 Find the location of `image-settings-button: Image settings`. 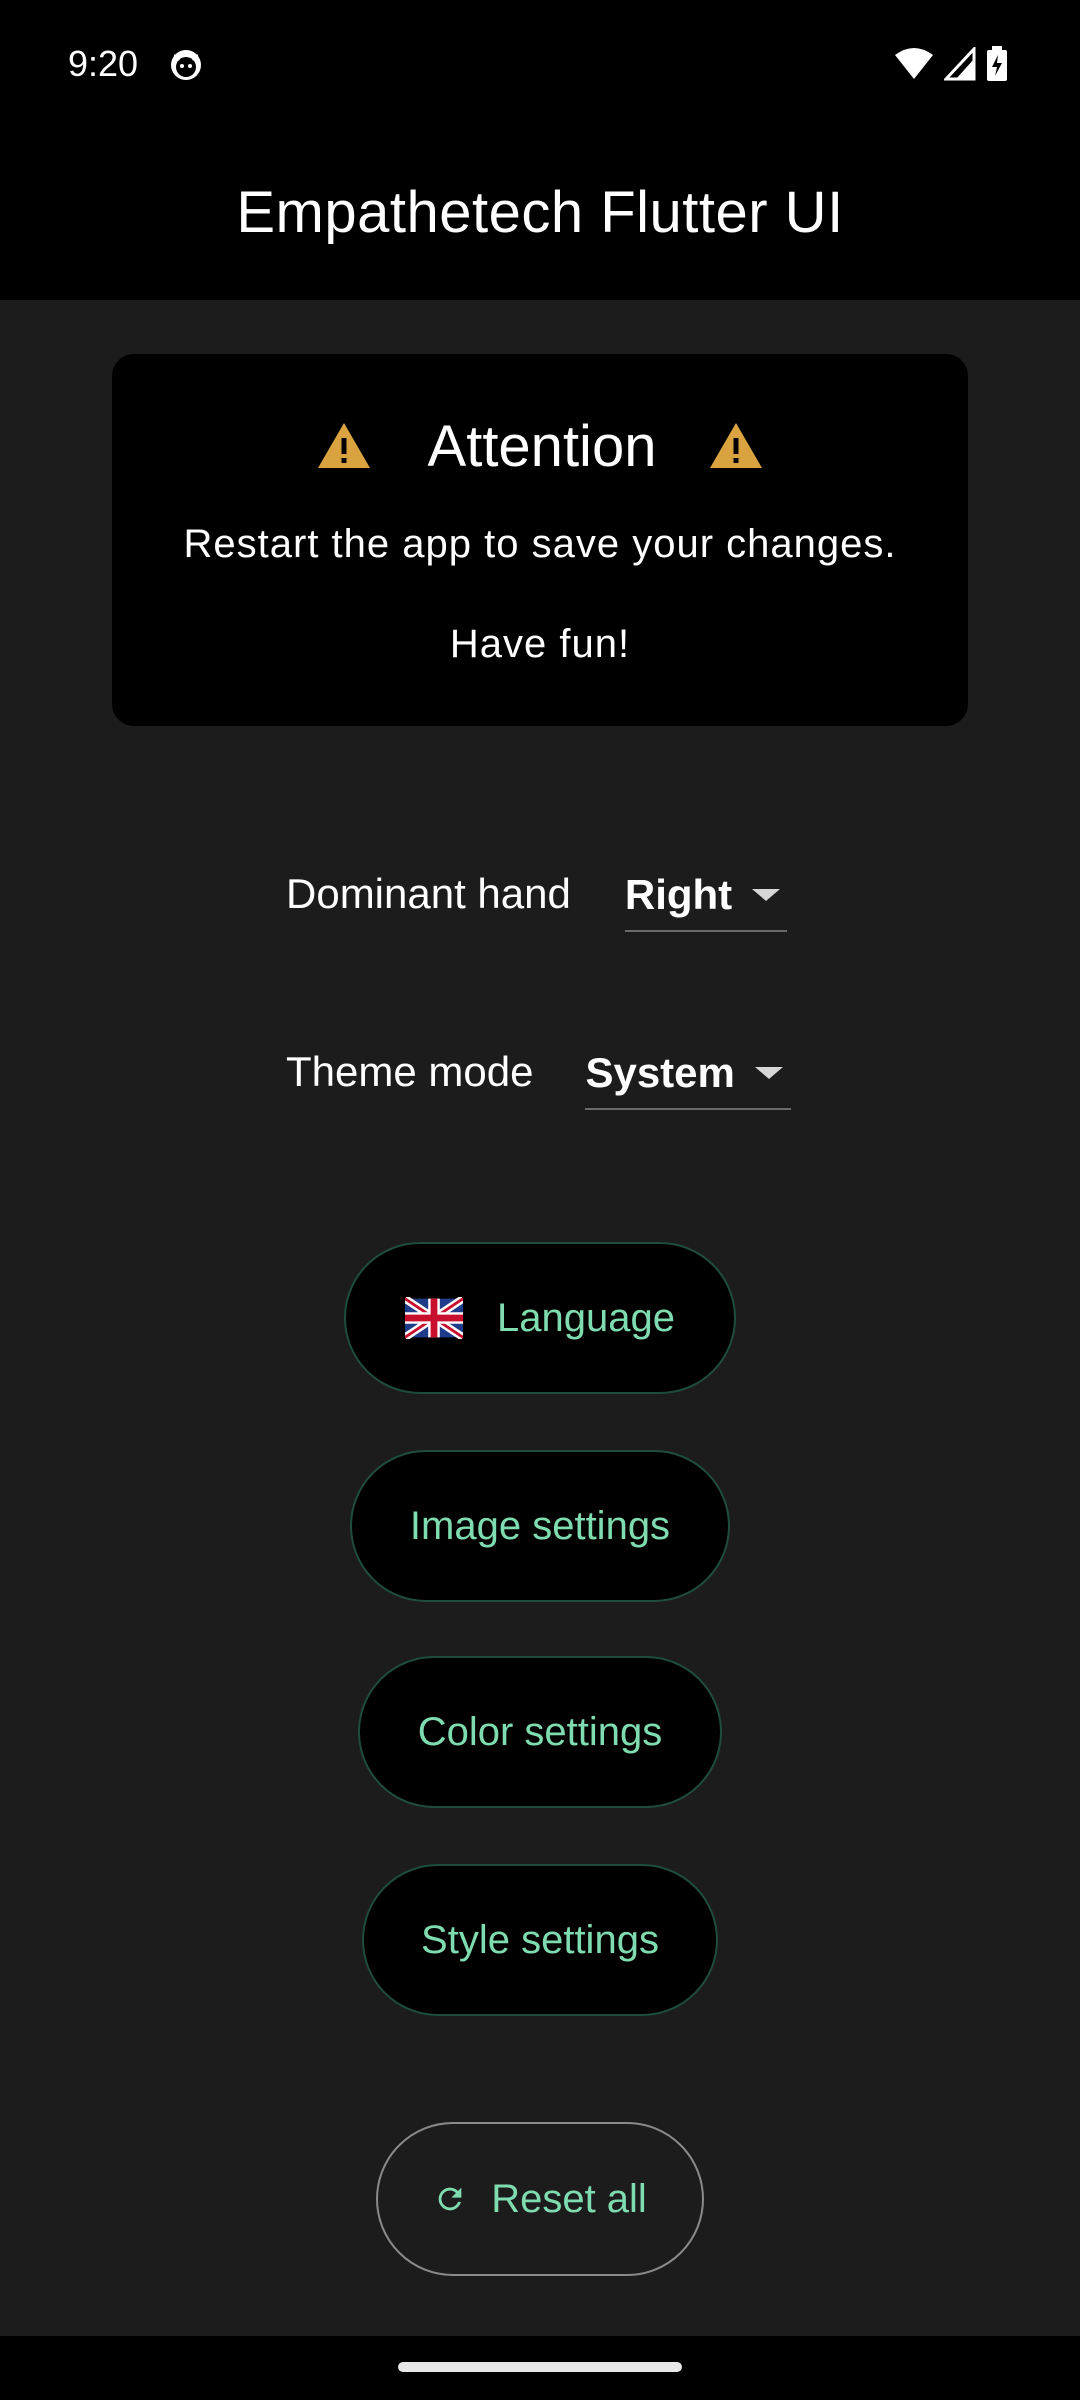

image-settings-button: Image settings is located at coordinates (540, 1526).